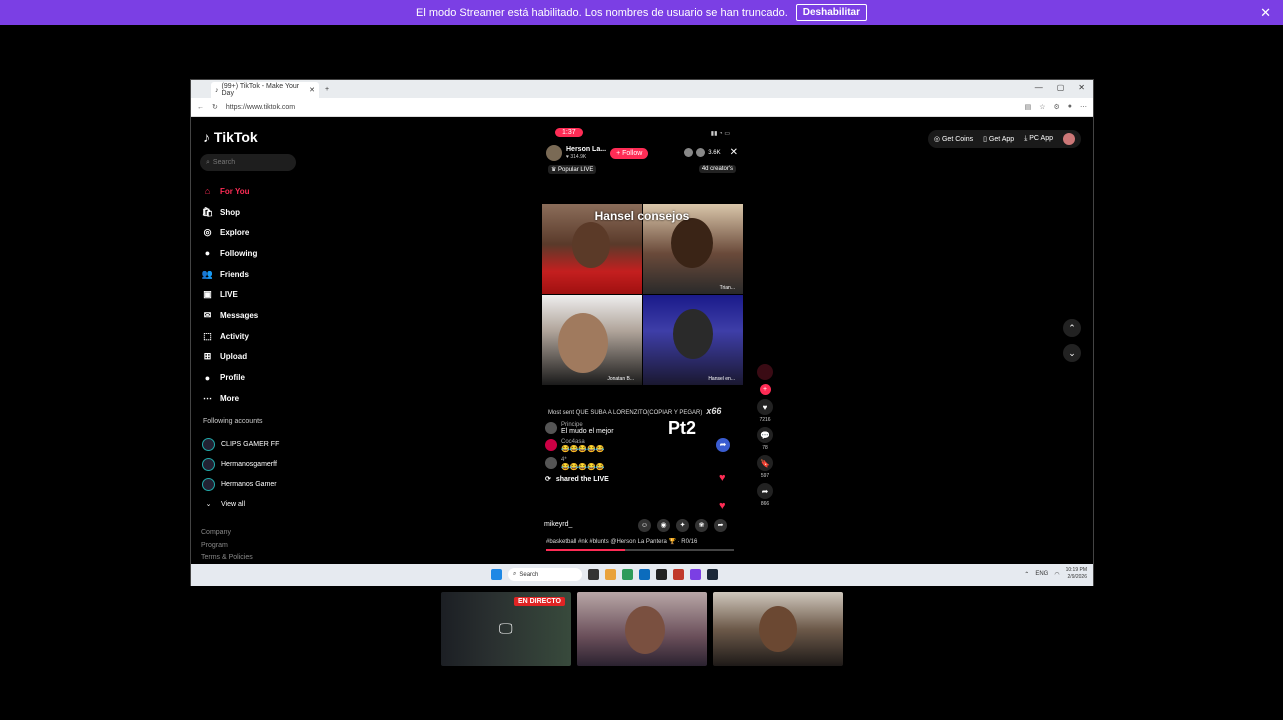 The width and height of the screenshot is (1283, 720). What do you see at coordinates (644, 574) in the screenshot?
I see `store-icon` at bounding box center [644, 574].